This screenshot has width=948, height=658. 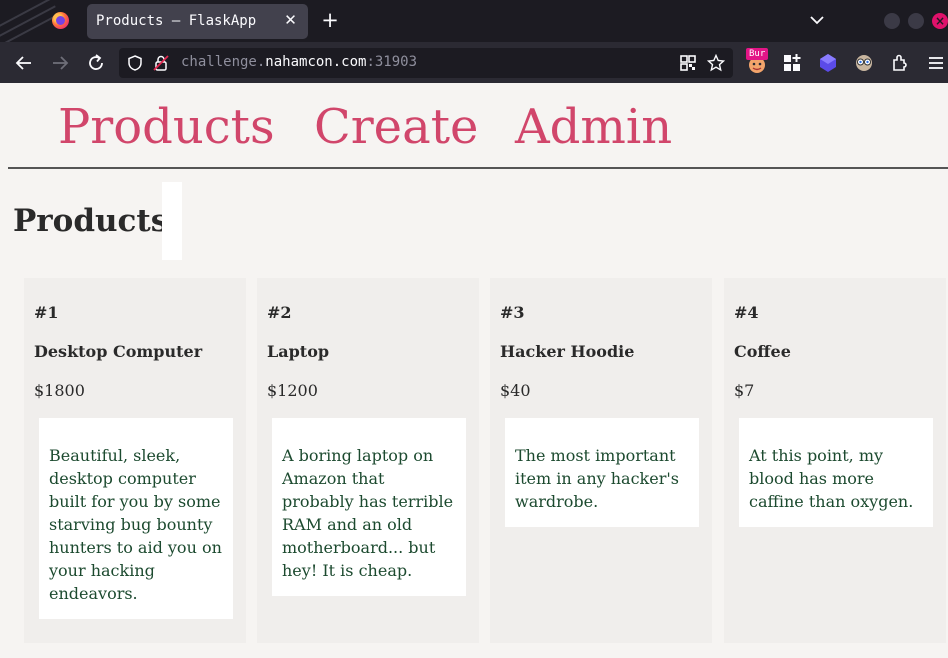 I want to click on product-id: #3, so click(x=512, y=312).